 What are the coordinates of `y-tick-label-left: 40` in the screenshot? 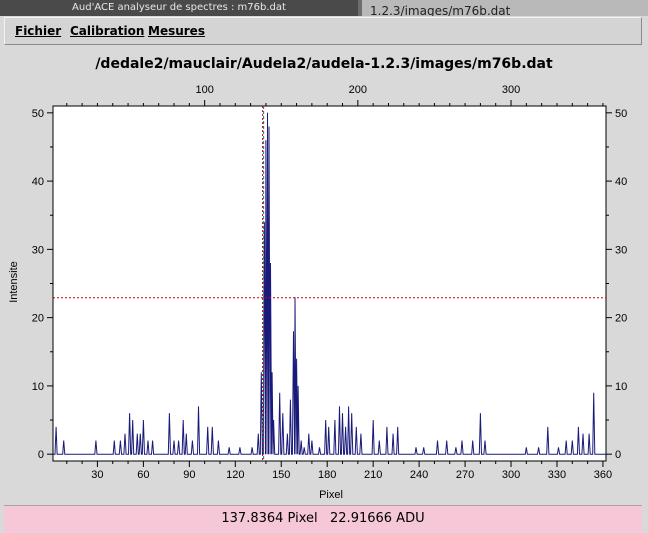 It's located at (38, 182).